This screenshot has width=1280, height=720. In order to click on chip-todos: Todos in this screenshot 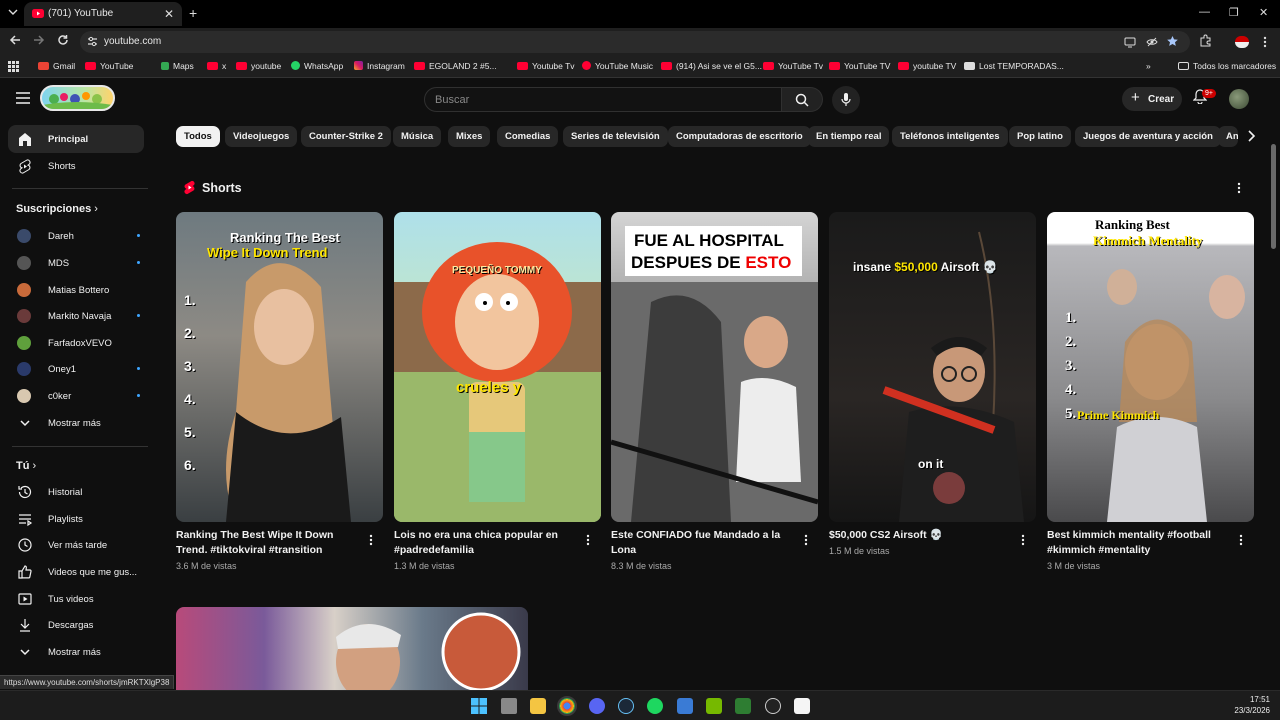, I will do `click(198, 136)`.